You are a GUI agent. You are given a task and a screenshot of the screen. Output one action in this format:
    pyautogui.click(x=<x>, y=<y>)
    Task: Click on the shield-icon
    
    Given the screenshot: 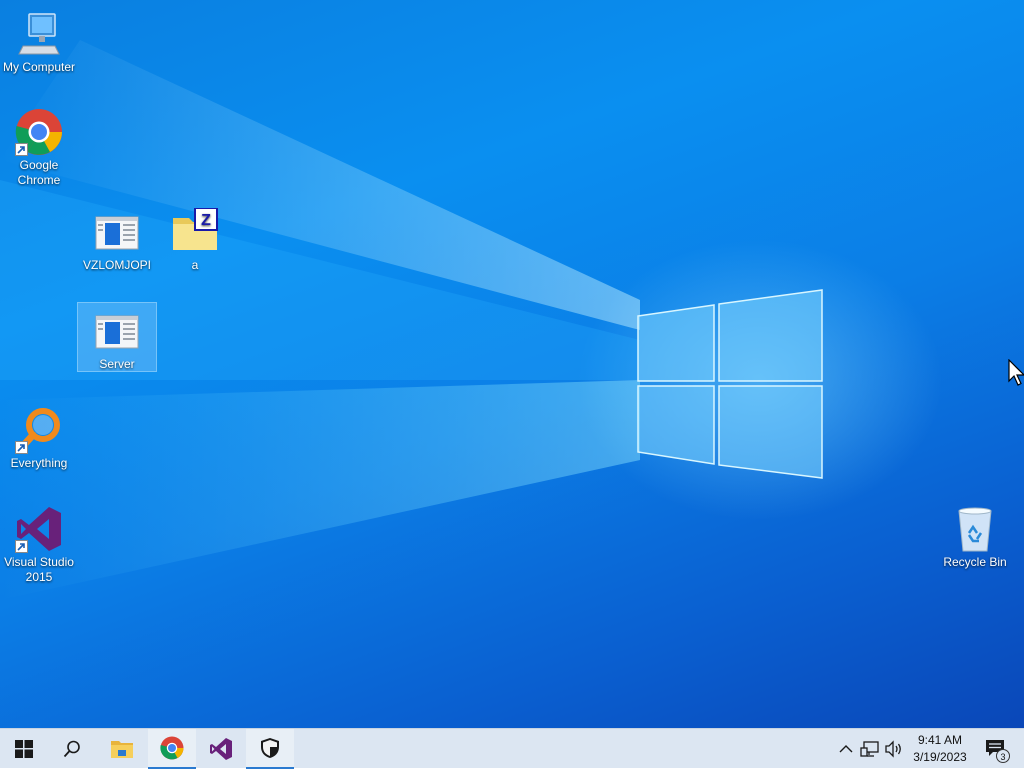 What is the action you would take?
    pyautogui.click(x=270, y=748)
    